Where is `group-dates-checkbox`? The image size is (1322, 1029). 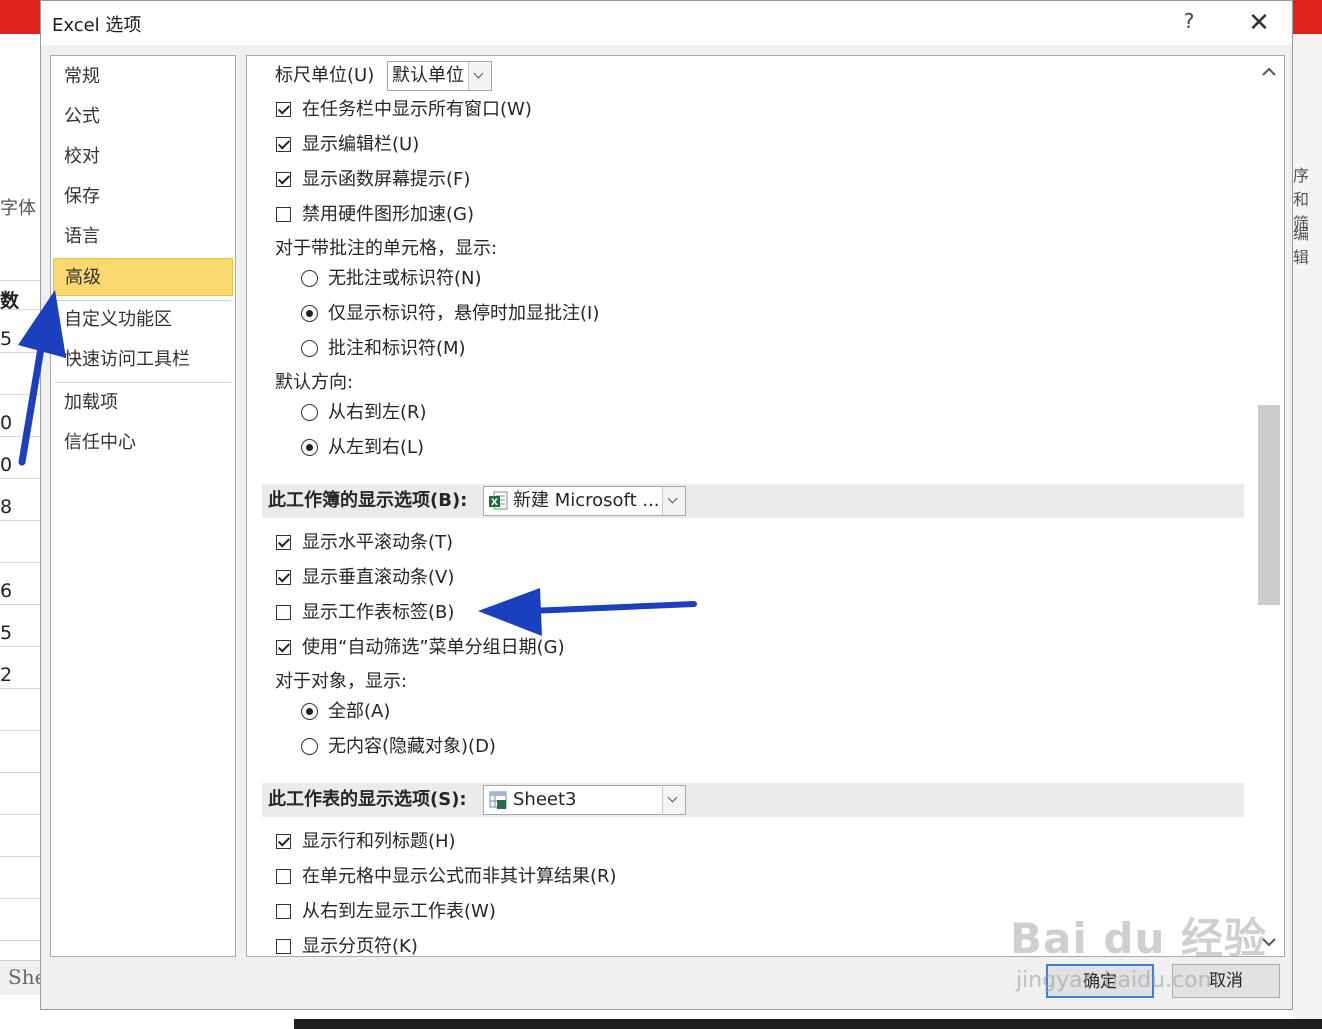 group-dates-checkbox is located at coordinates (283, 647).